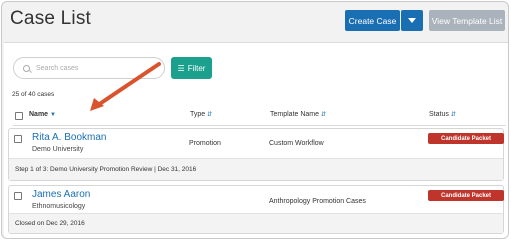 The image size is (511, 241). Describe the element at coordinates (125, 86) in the screenshot. I see `annotation-arrow-icon` at that location.